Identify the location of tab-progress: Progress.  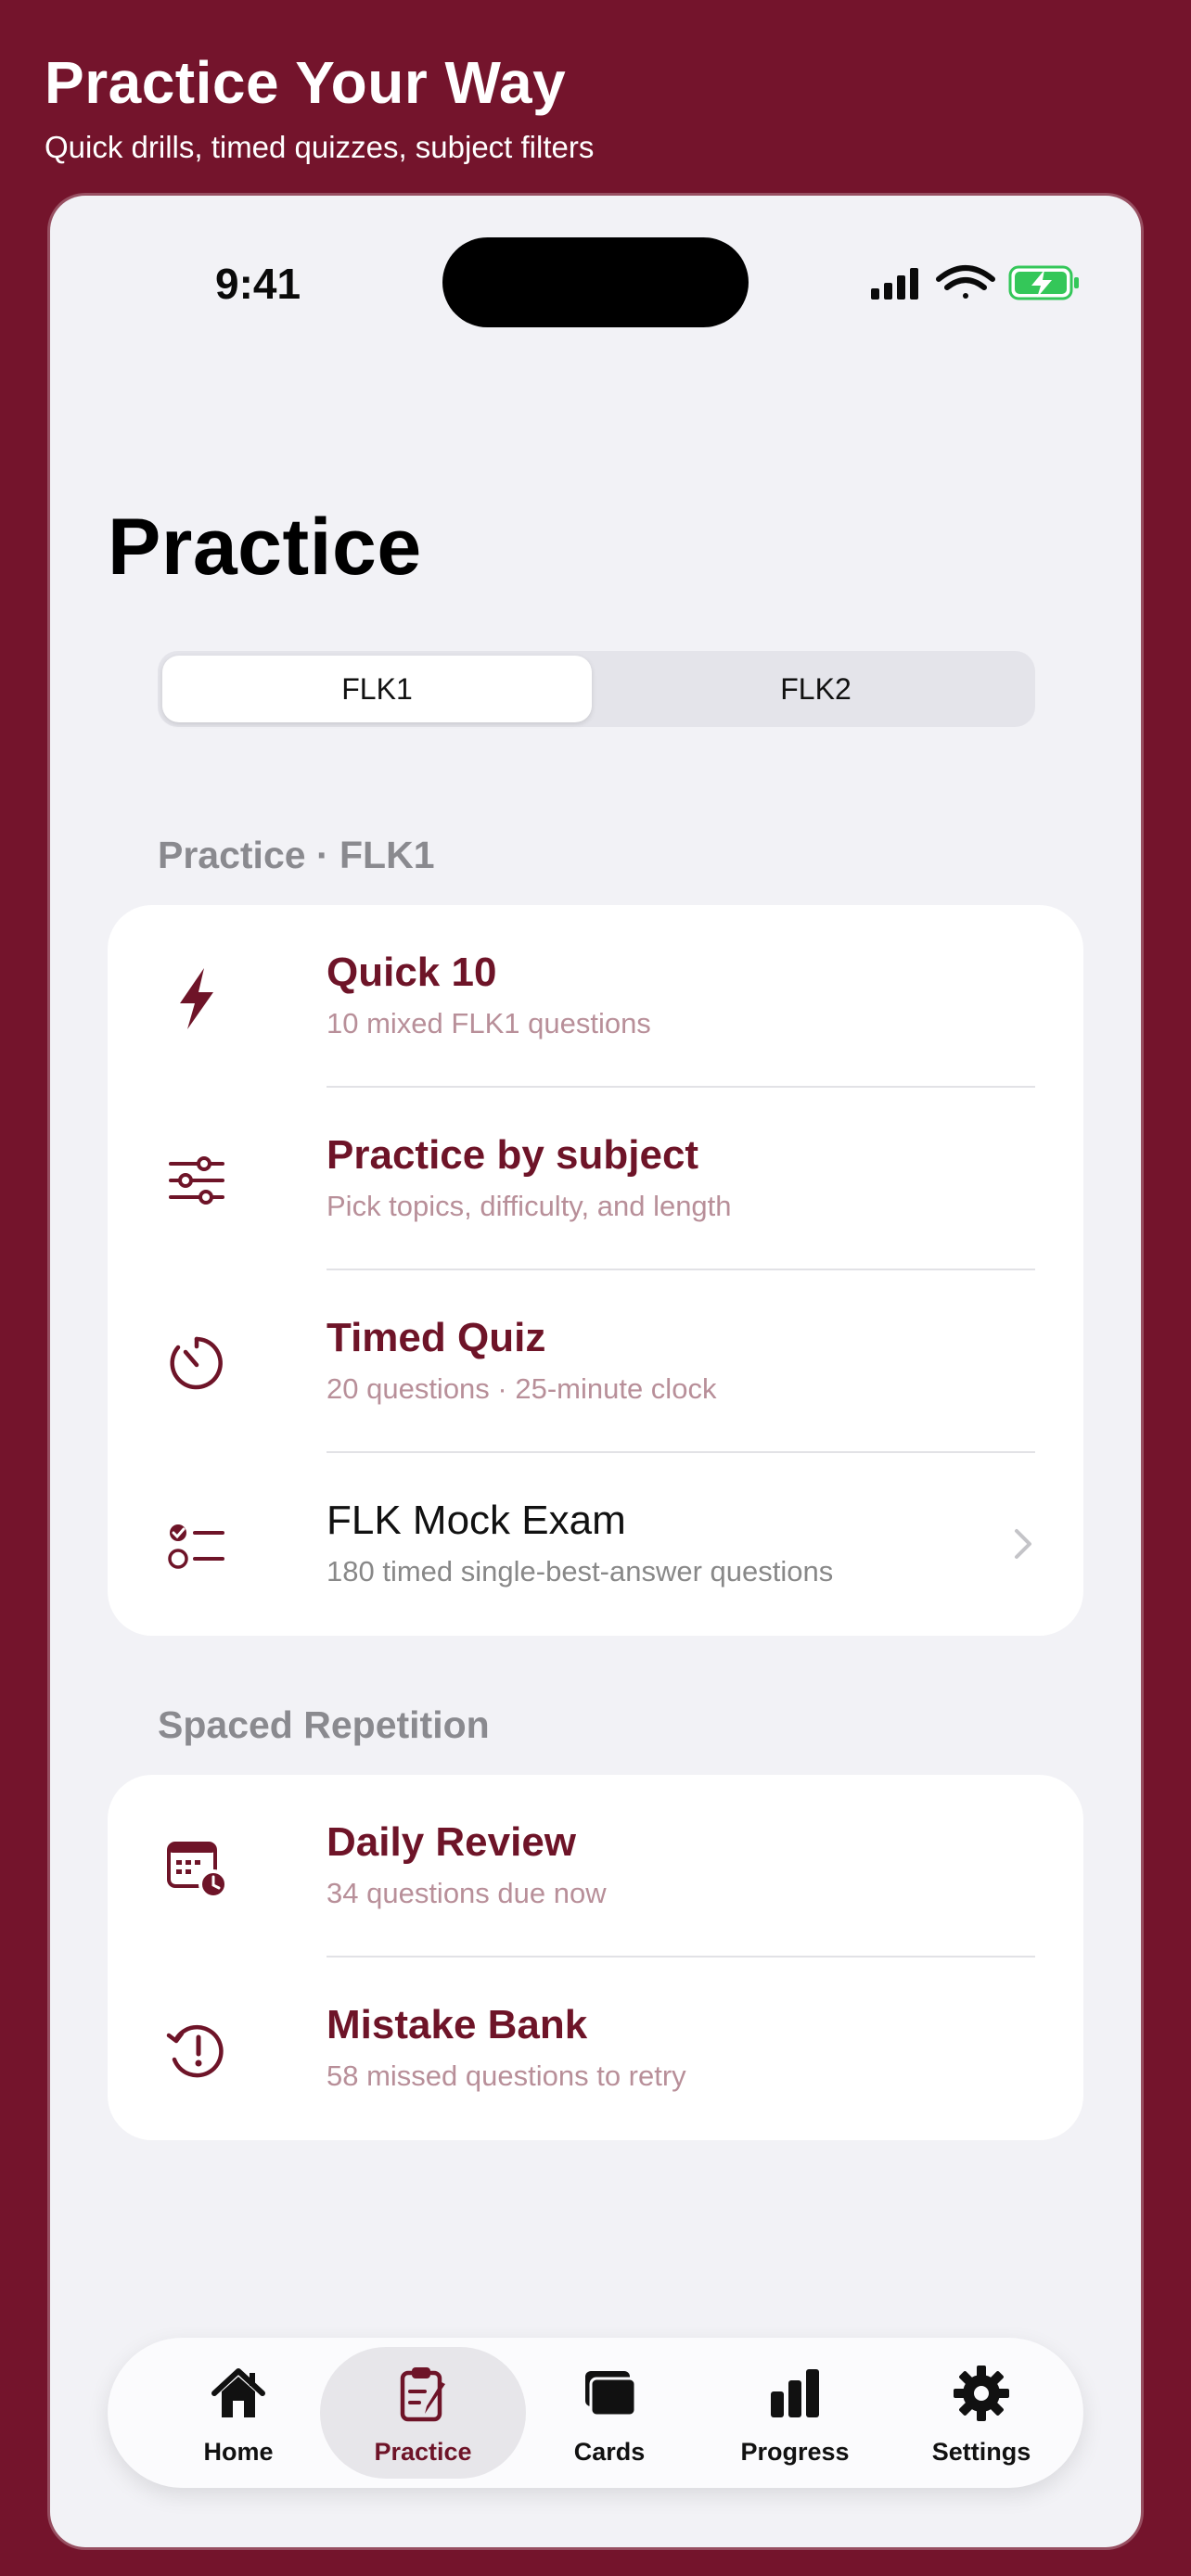
(795, 2413).